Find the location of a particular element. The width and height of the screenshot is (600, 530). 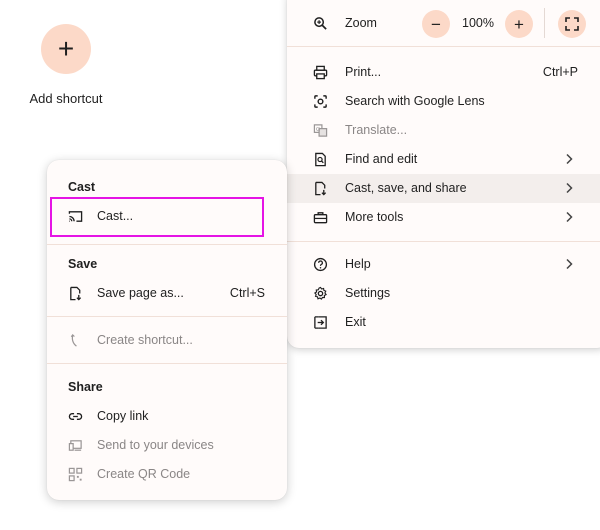

zoom-level: 100% is located at coordinates (478, 23).